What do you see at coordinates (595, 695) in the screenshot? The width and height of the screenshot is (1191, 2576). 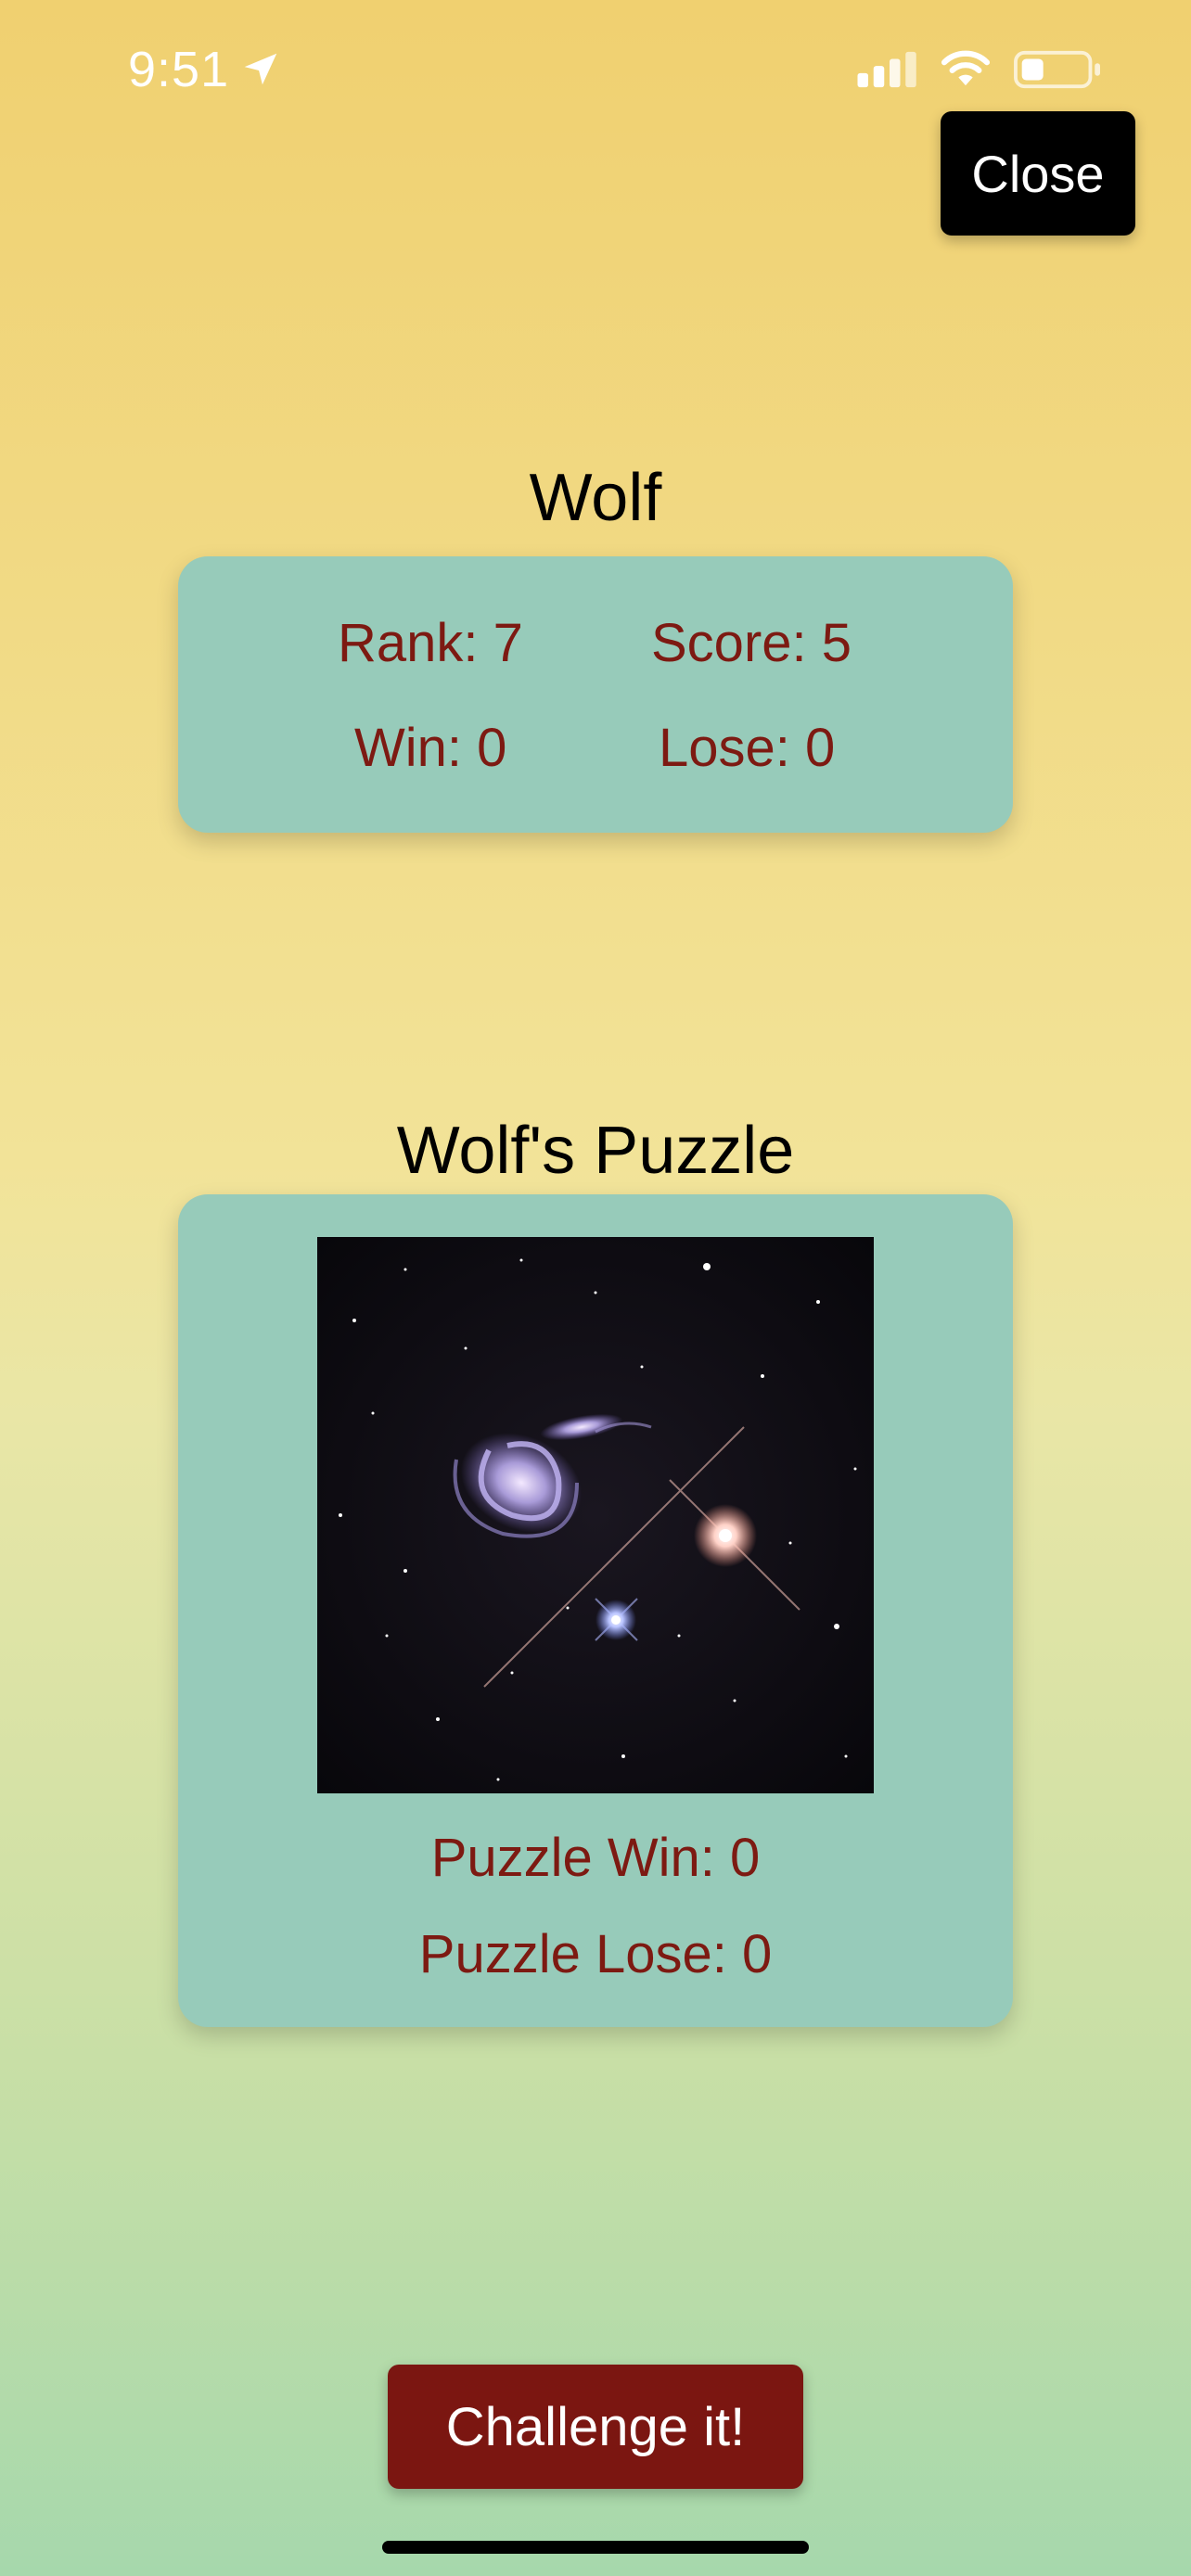 I see `player-stats-card: Rank: 7 Score: 5 Win: 0 Lose: 0` at bounding box center [595, 695].